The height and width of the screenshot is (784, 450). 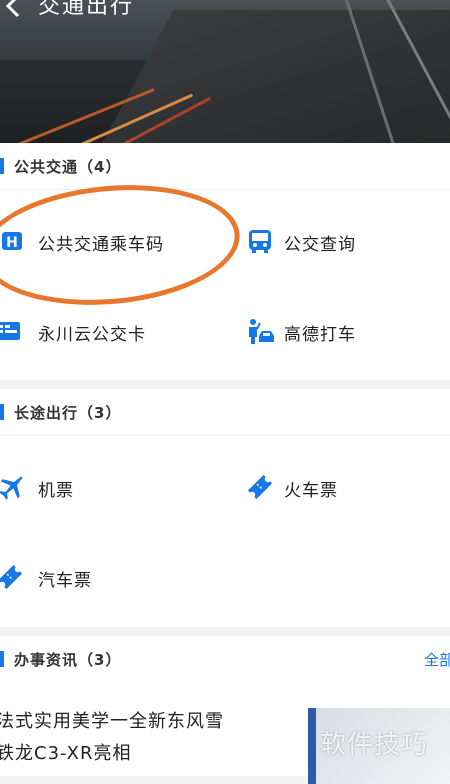 I want to click on taxi-hail-icon, so click(x=261, y=331).